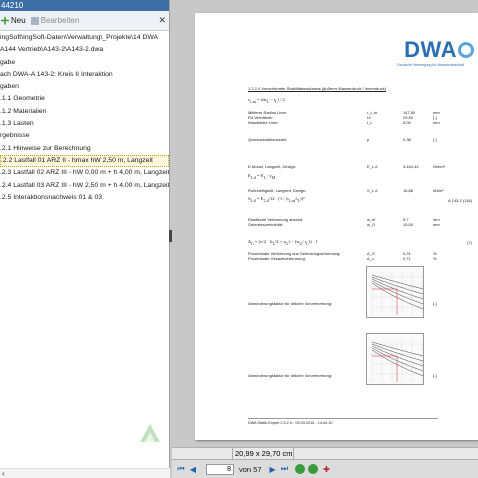 The image size is (478, 478). Describe the element at coordinates (85, 473) in the screenshot. I see `panel-scroll-left: ‹` at that location.